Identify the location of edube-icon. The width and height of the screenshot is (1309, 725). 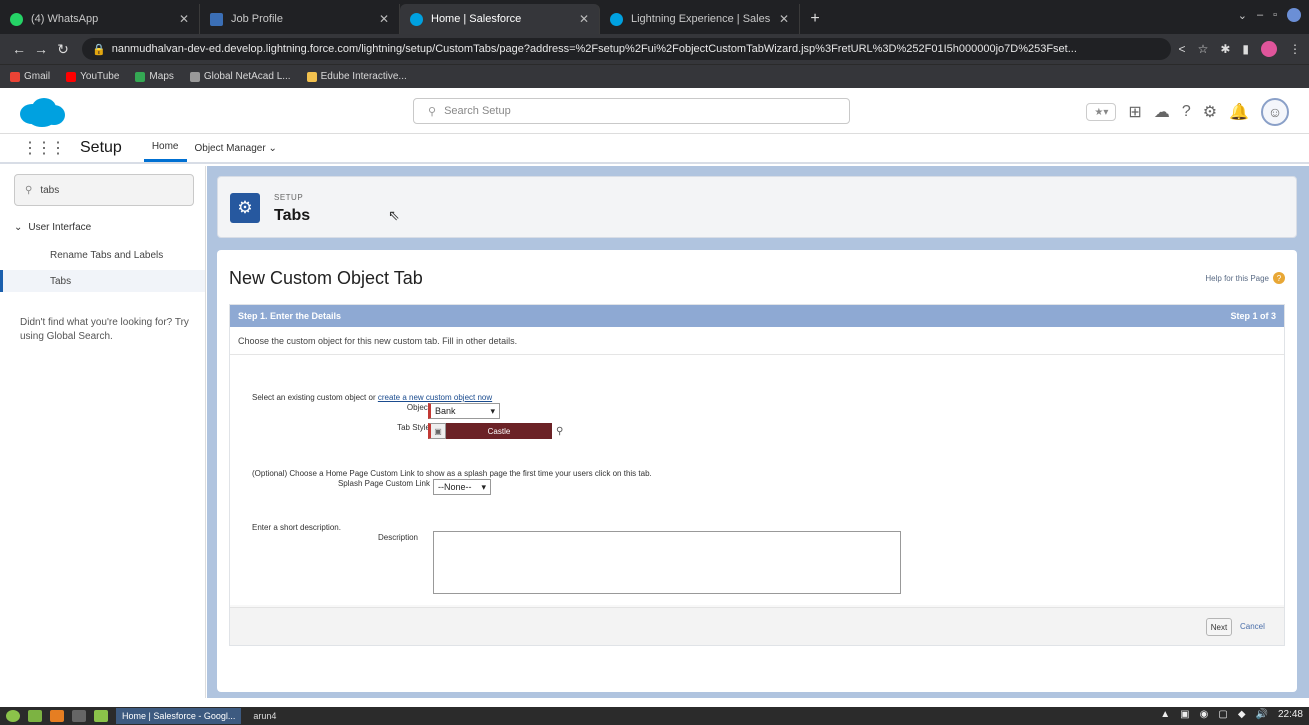
(311, 76).